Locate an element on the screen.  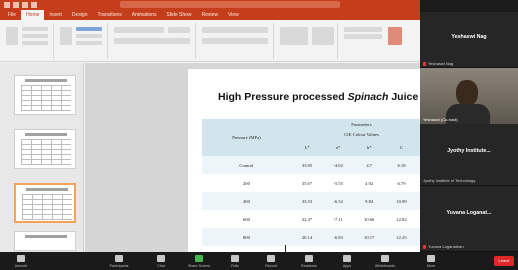
quick-styles-icon is located at coordinates (323, 36).